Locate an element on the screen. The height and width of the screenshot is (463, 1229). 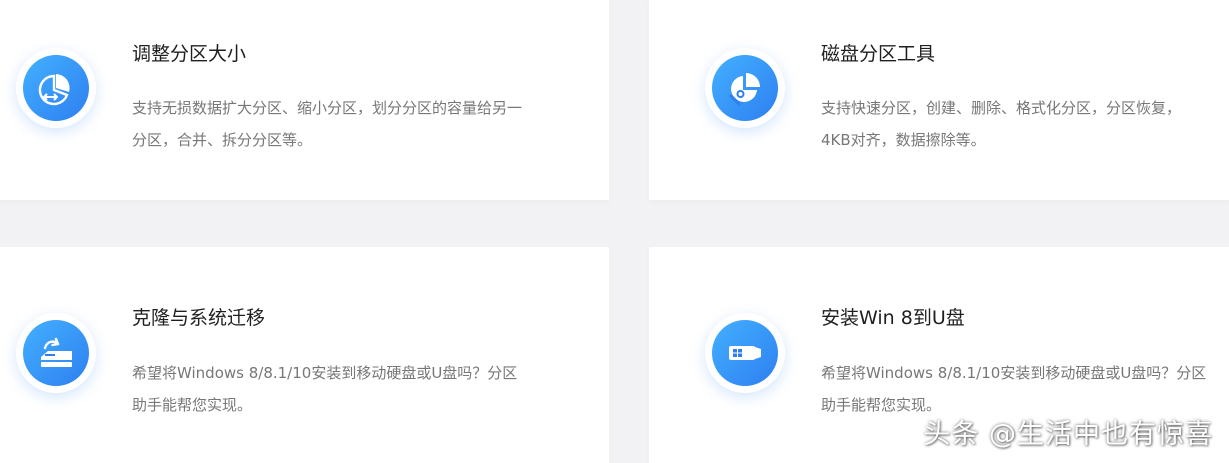
feature-title: 磁盘分区工具 is located at coordinates (878, 54).